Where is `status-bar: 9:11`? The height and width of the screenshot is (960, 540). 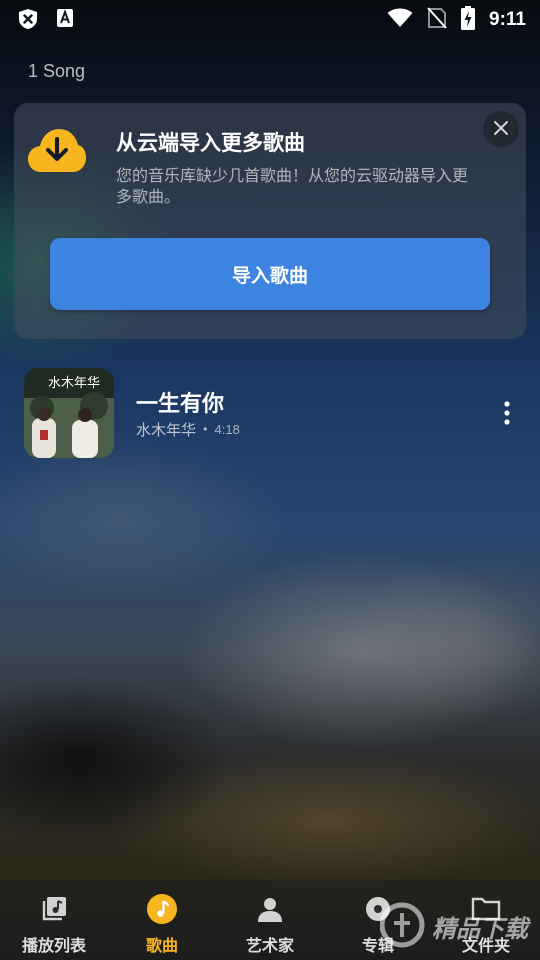 status-bar: 9:11 is located at coordinates (270, 18).